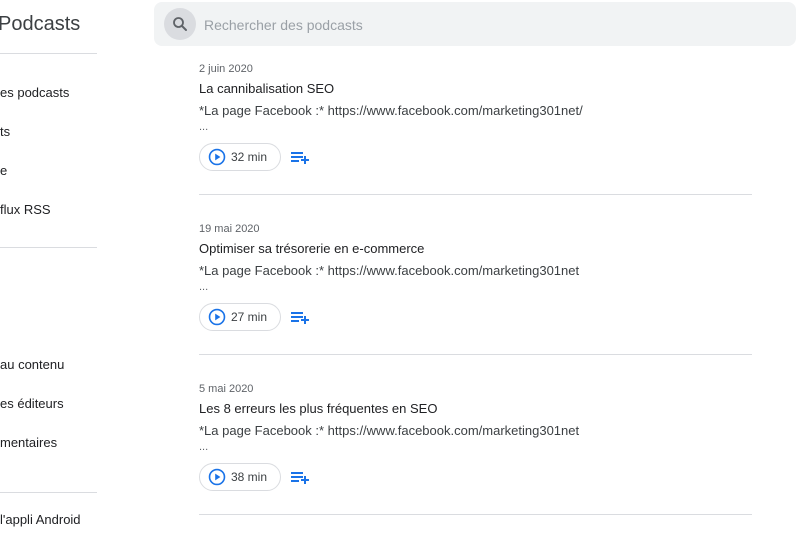 This screenshot has height=533, width=800. Describe the element at coordinates (32, 364) in the screenshot. I see `sidebar-item-content: au contenu` at that location.